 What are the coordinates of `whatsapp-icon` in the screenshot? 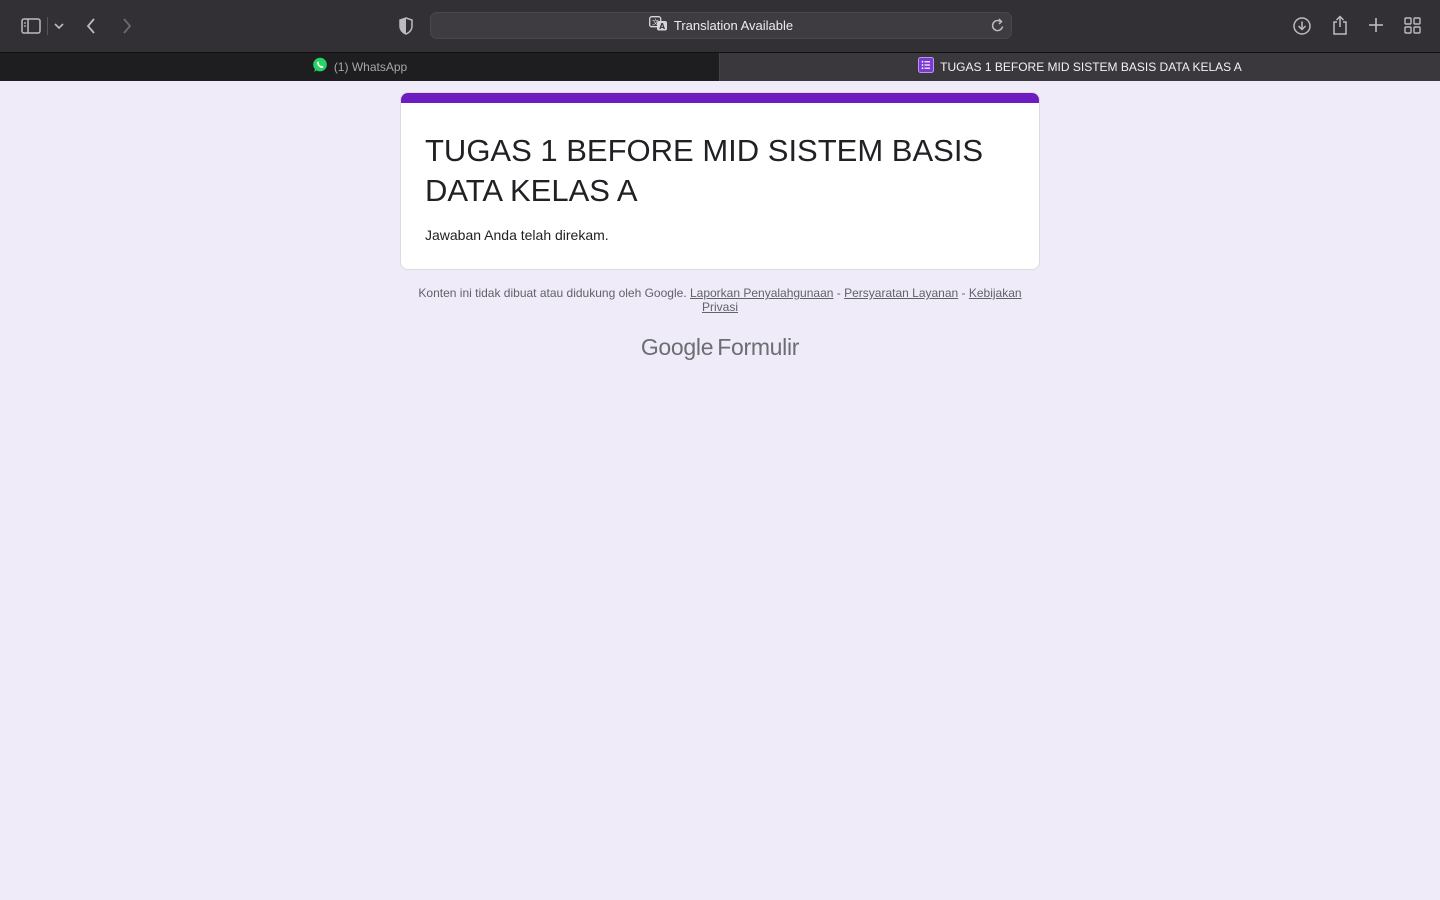 It's located at (320, 67).